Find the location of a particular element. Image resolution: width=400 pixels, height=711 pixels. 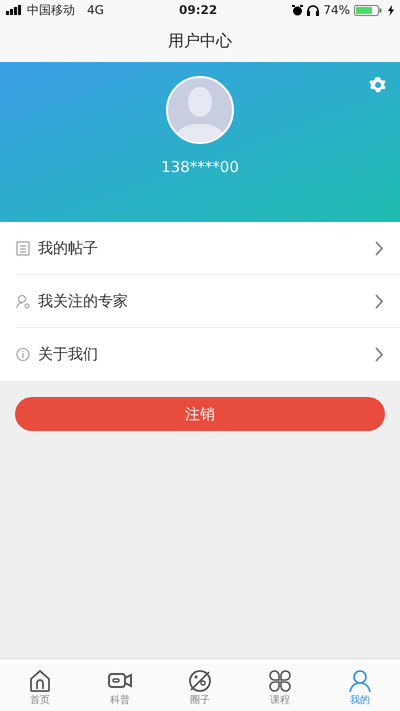

home-icon is located at coordinates (40, 680).